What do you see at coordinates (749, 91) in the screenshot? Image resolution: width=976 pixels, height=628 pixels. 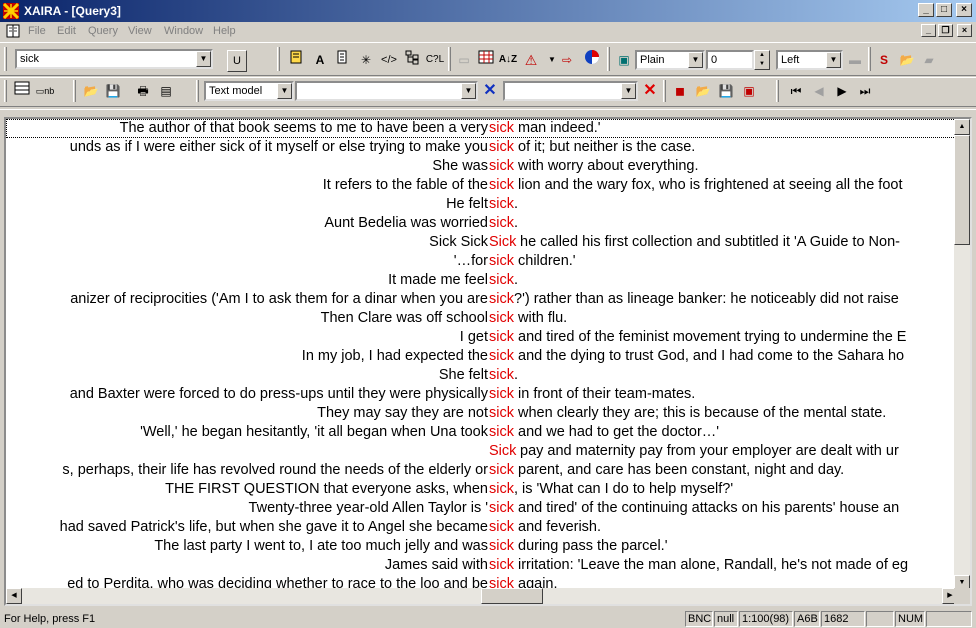 I see `bookmark-settings-icon: ▣` at bounding box center [749, 91].